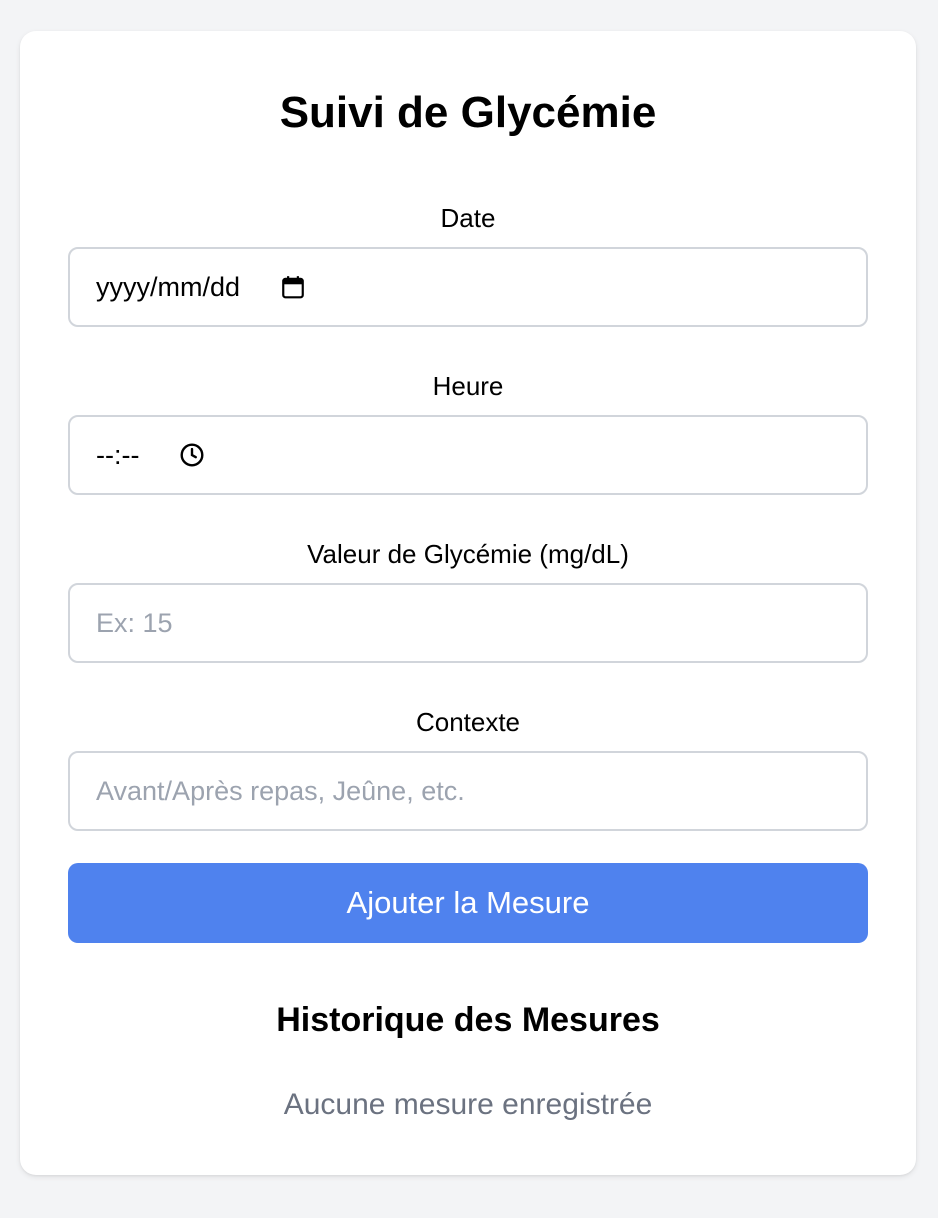  I want to click on glucose-input, so click(481, 623).